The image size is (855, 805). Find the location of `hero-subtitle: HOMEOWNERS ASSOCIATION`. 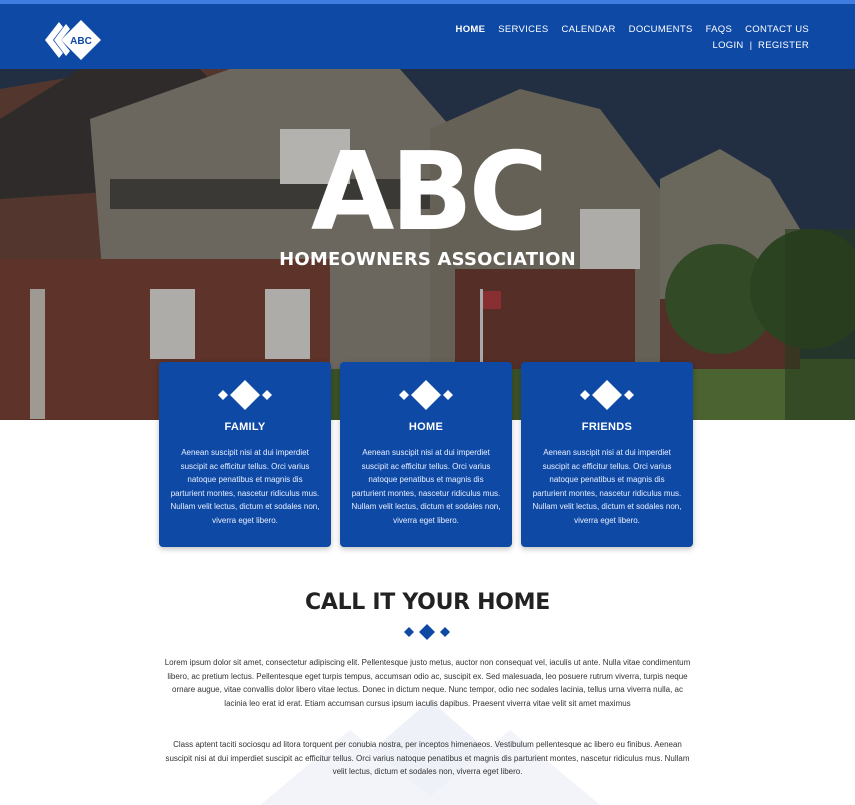

hero-subtitle: HOMEOWNERS ASSOCIATION is located at coordinates (427, 259).